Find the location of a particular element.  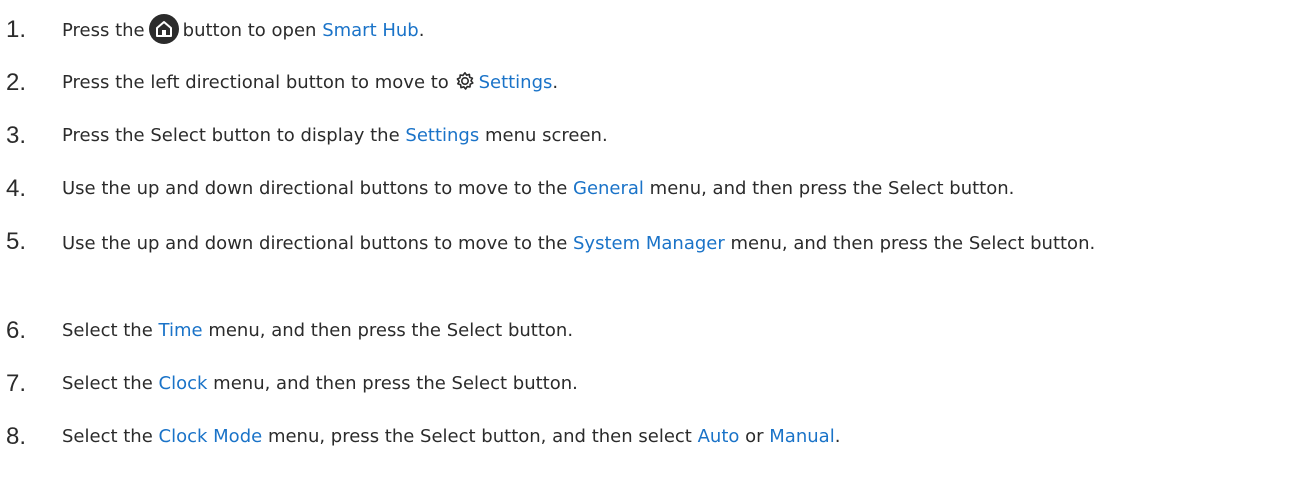

manual-link: Manual is located at coordinates (801, 436).